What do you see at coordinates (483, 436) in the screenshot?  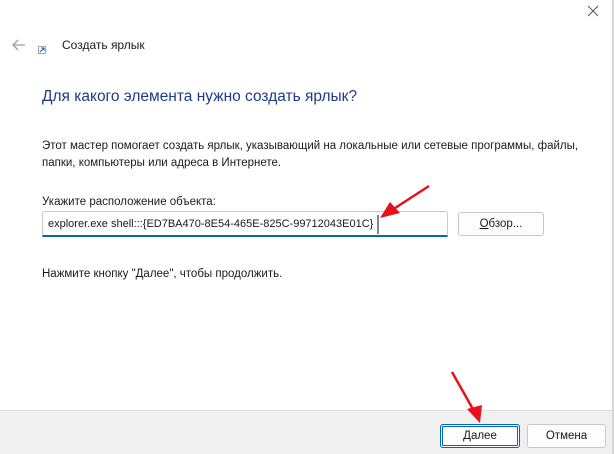 I see `next-button-label: алее` at bounding box center [483, 436].